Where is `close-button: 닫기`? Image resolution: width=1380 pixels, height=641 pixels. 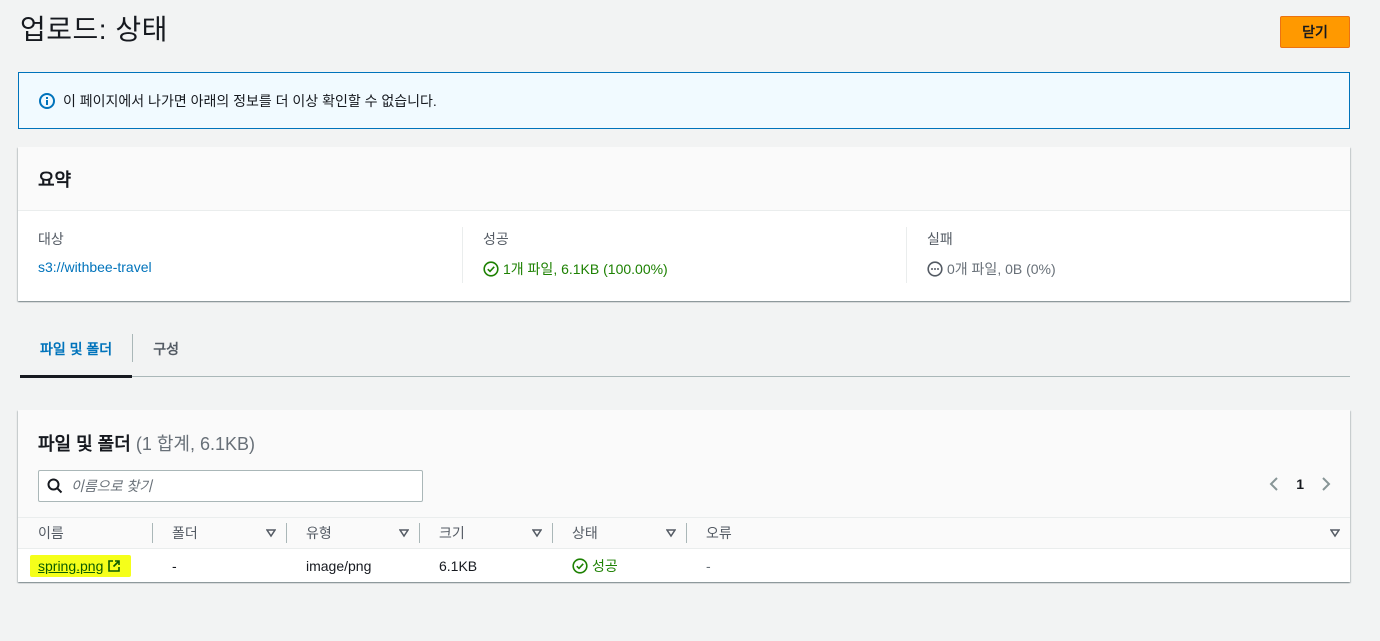
close-button: 닫기 is located at coordinates (1315, 32).